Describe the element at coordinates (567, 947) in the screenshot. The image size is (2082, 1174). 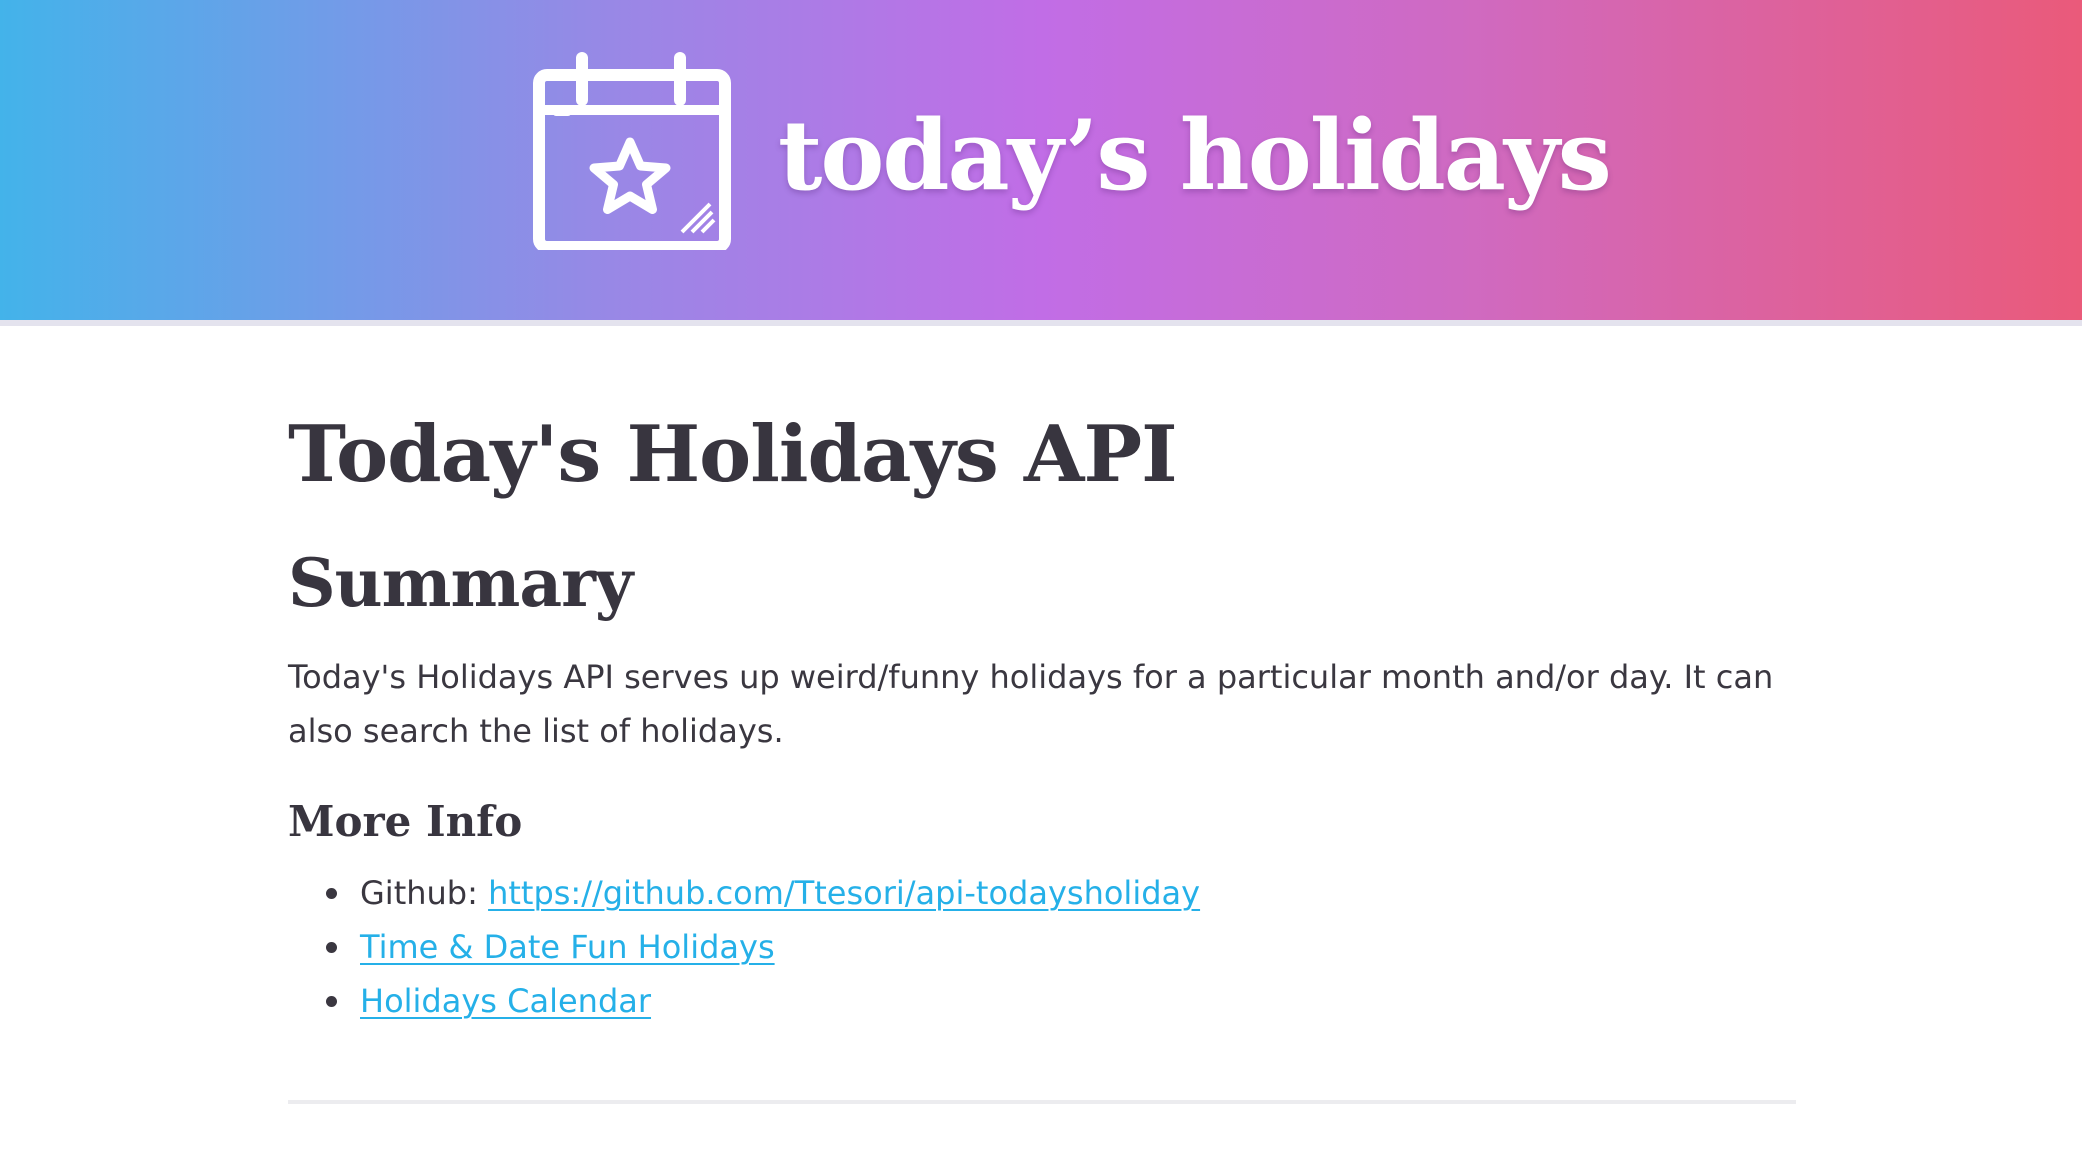
I see `time-and-date-link: Time & Date Fun Holidays` at that location.